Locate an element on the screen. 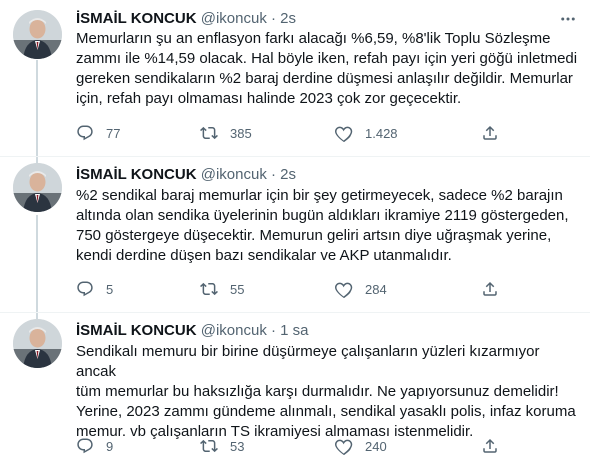 This screenshot has height=469, width=590. like-button: 1.428 is located at coordinates (366, 133).